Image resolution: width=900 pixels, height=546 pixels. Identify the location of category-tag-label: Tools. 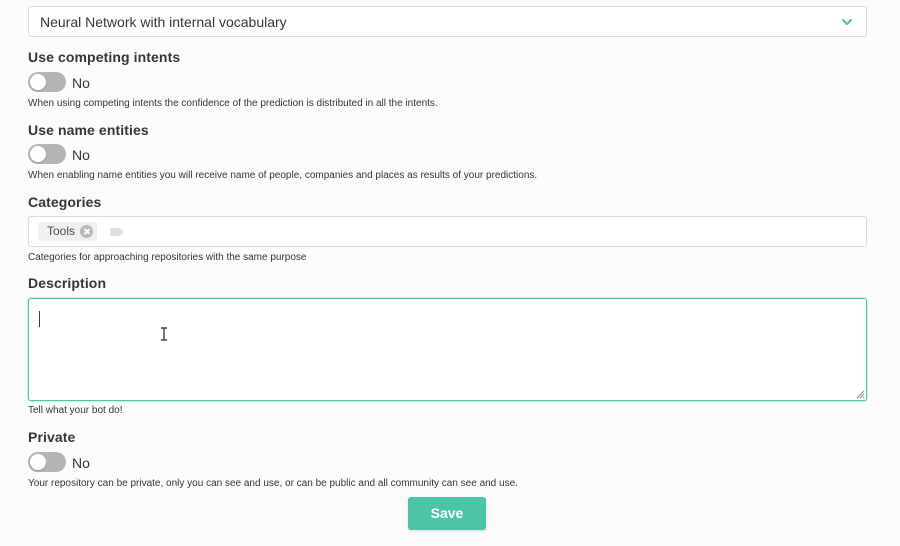
(61, 231).